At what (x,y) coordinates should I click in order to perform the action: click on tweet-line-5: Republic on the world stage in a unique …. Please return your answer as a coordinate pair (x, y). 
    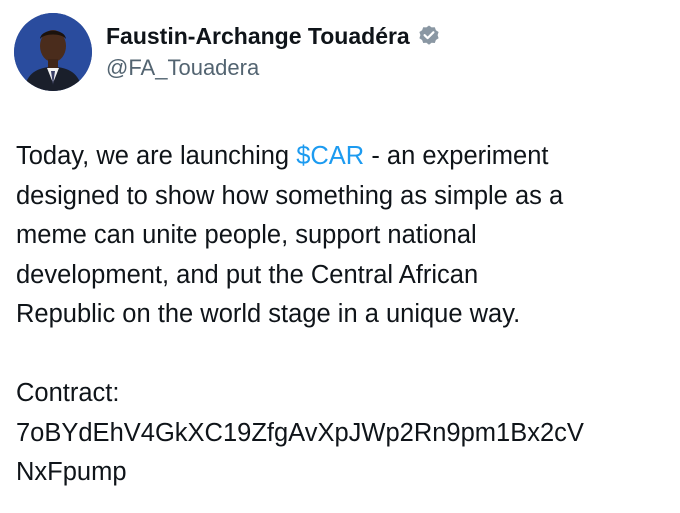
    Looking at the image, I should click on (268, 314).